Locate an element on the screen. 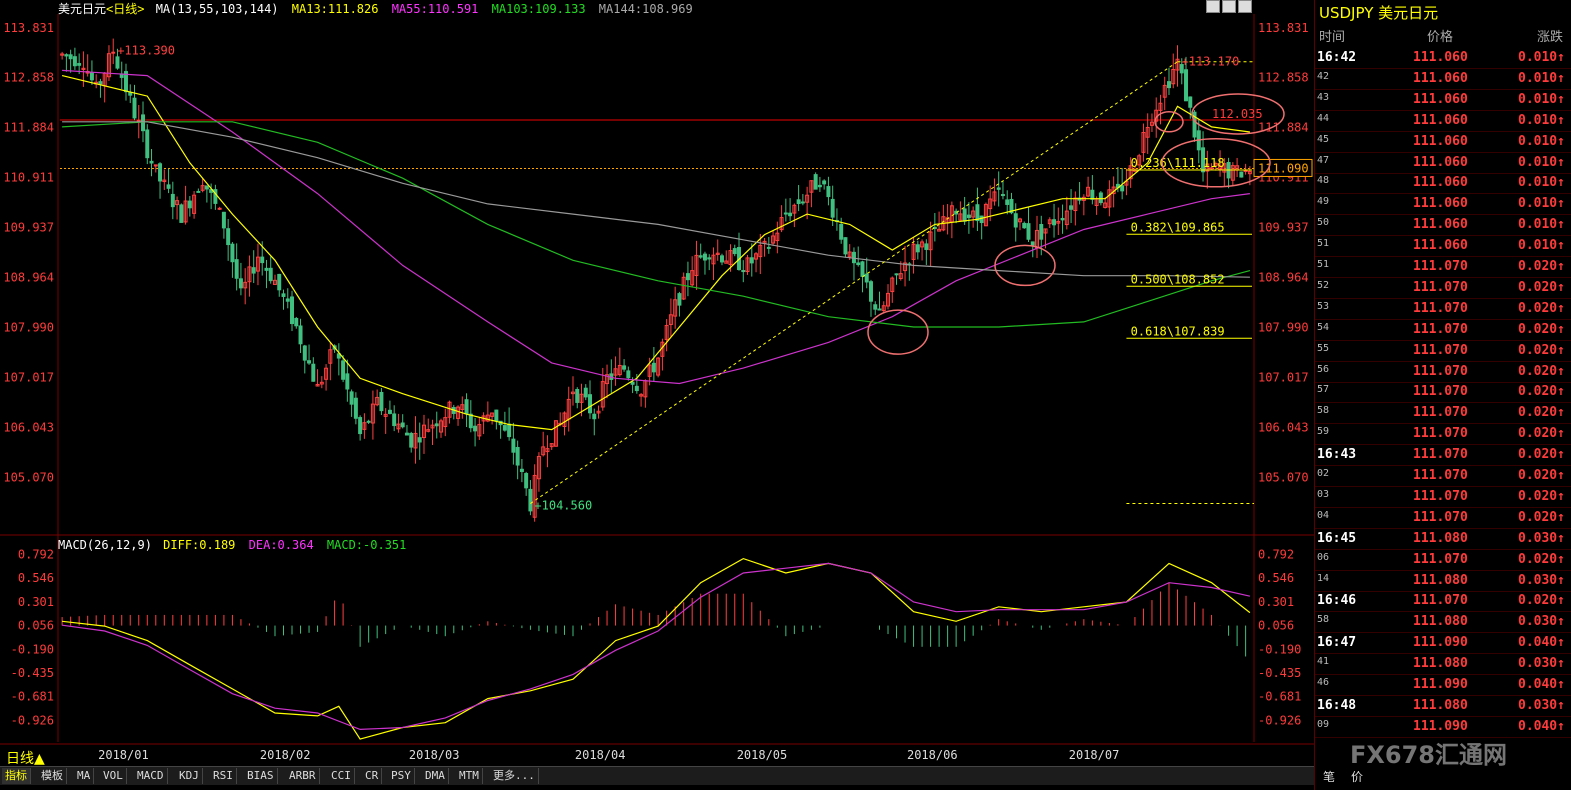 The width and height of the screenshot is (1571, 790). tick-header: 时间 价格 涨跌 is located at coordinates (1443, 35).